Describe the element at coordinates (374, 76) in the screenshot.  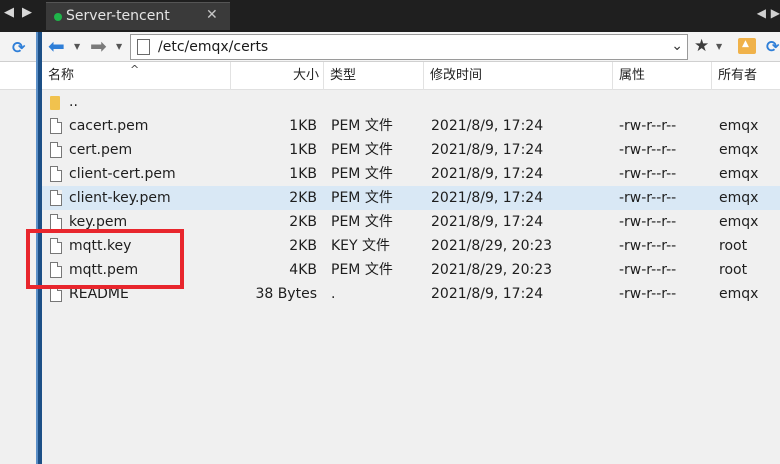
I see `column-header-type: 类型` at that location.